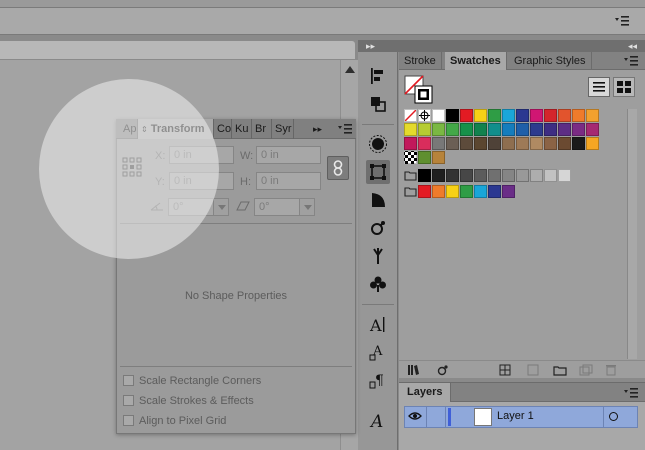 This screenshot has height=450, width=645. I want to click on glyphs-panel-icon: A, so click(378, 420).